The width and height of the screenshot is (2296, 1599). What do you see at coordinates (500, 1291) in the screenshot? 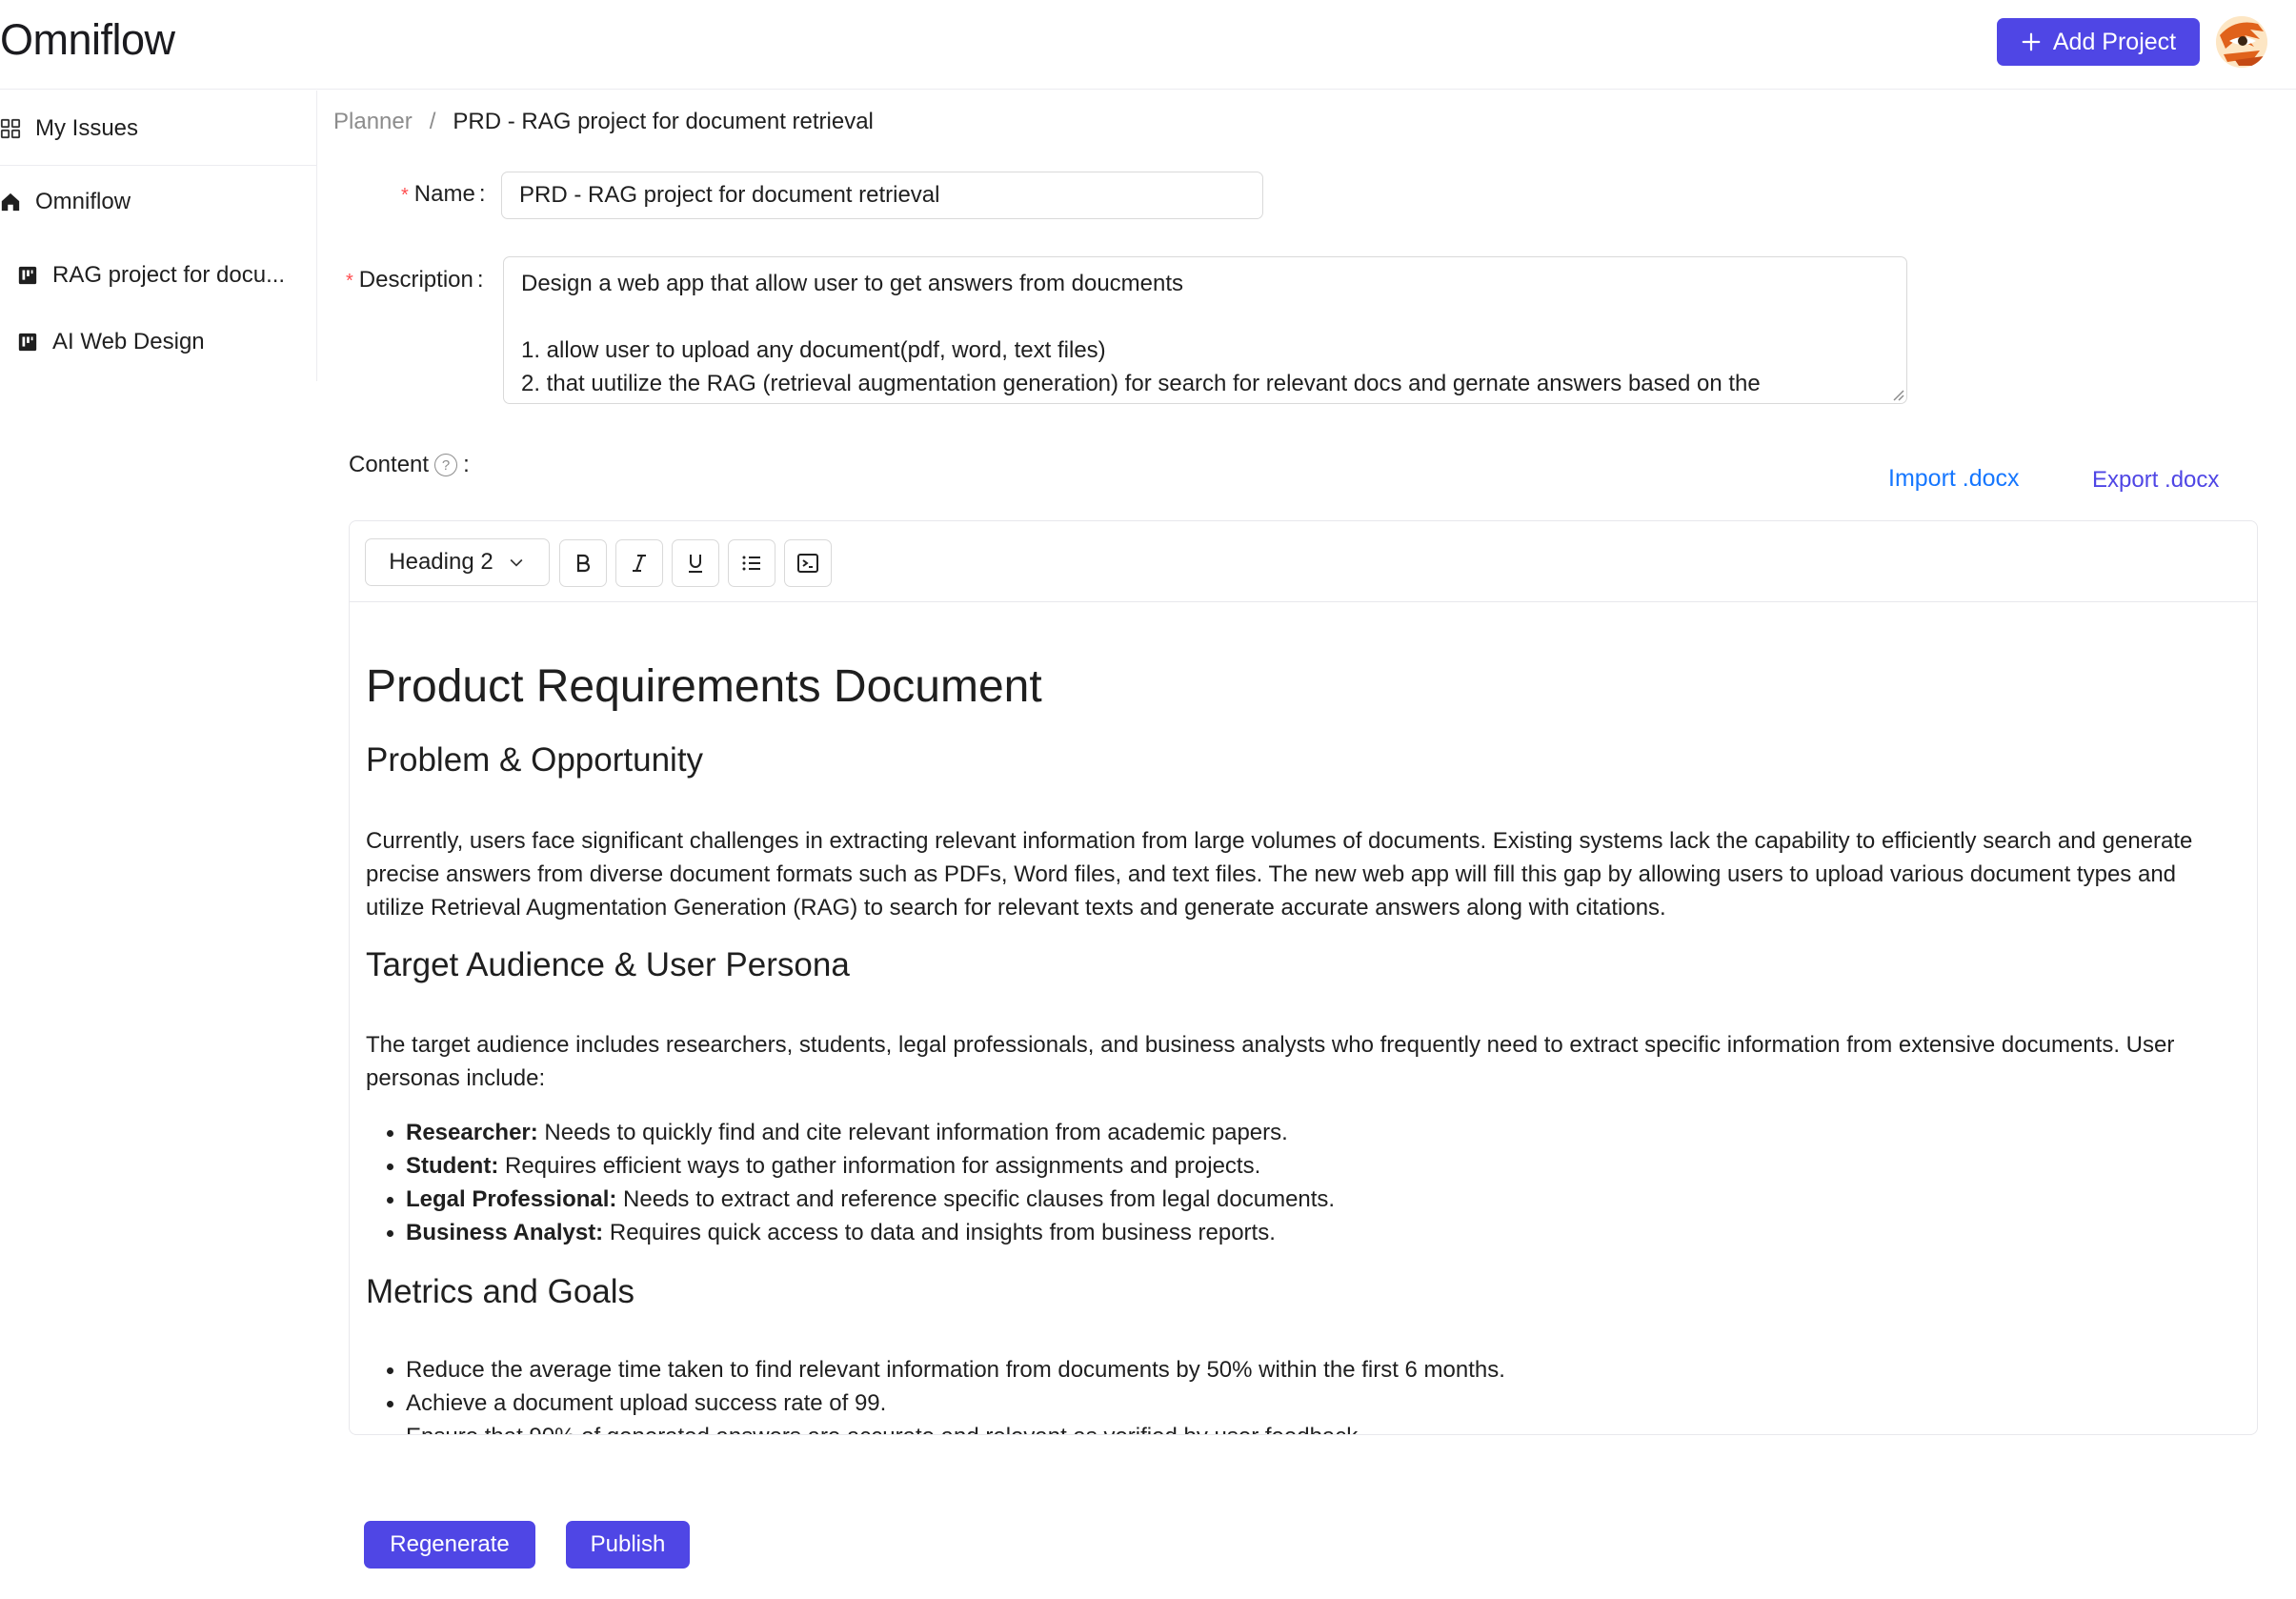
I see `section-heading: Metrics and Goals` at bounding box center [500, 1291].